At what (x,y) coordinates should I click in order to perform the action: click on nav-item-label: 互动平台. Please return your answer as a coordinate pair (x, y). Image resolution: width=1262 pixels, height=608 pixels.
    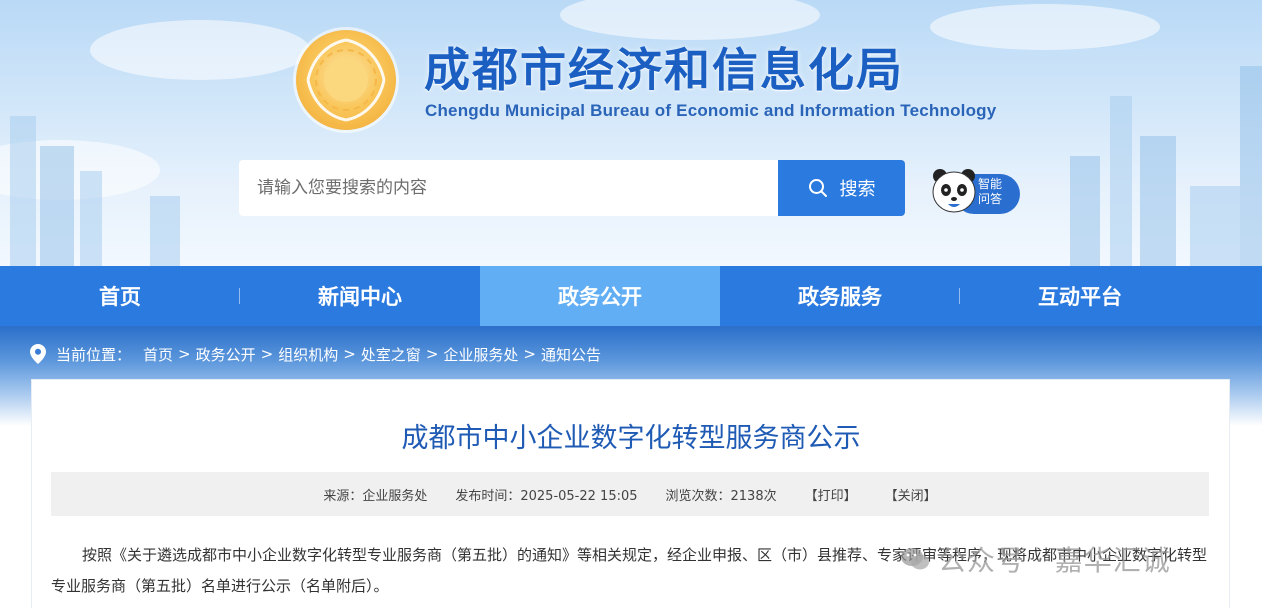
    Looking at the image, I should click on (1080, 297).